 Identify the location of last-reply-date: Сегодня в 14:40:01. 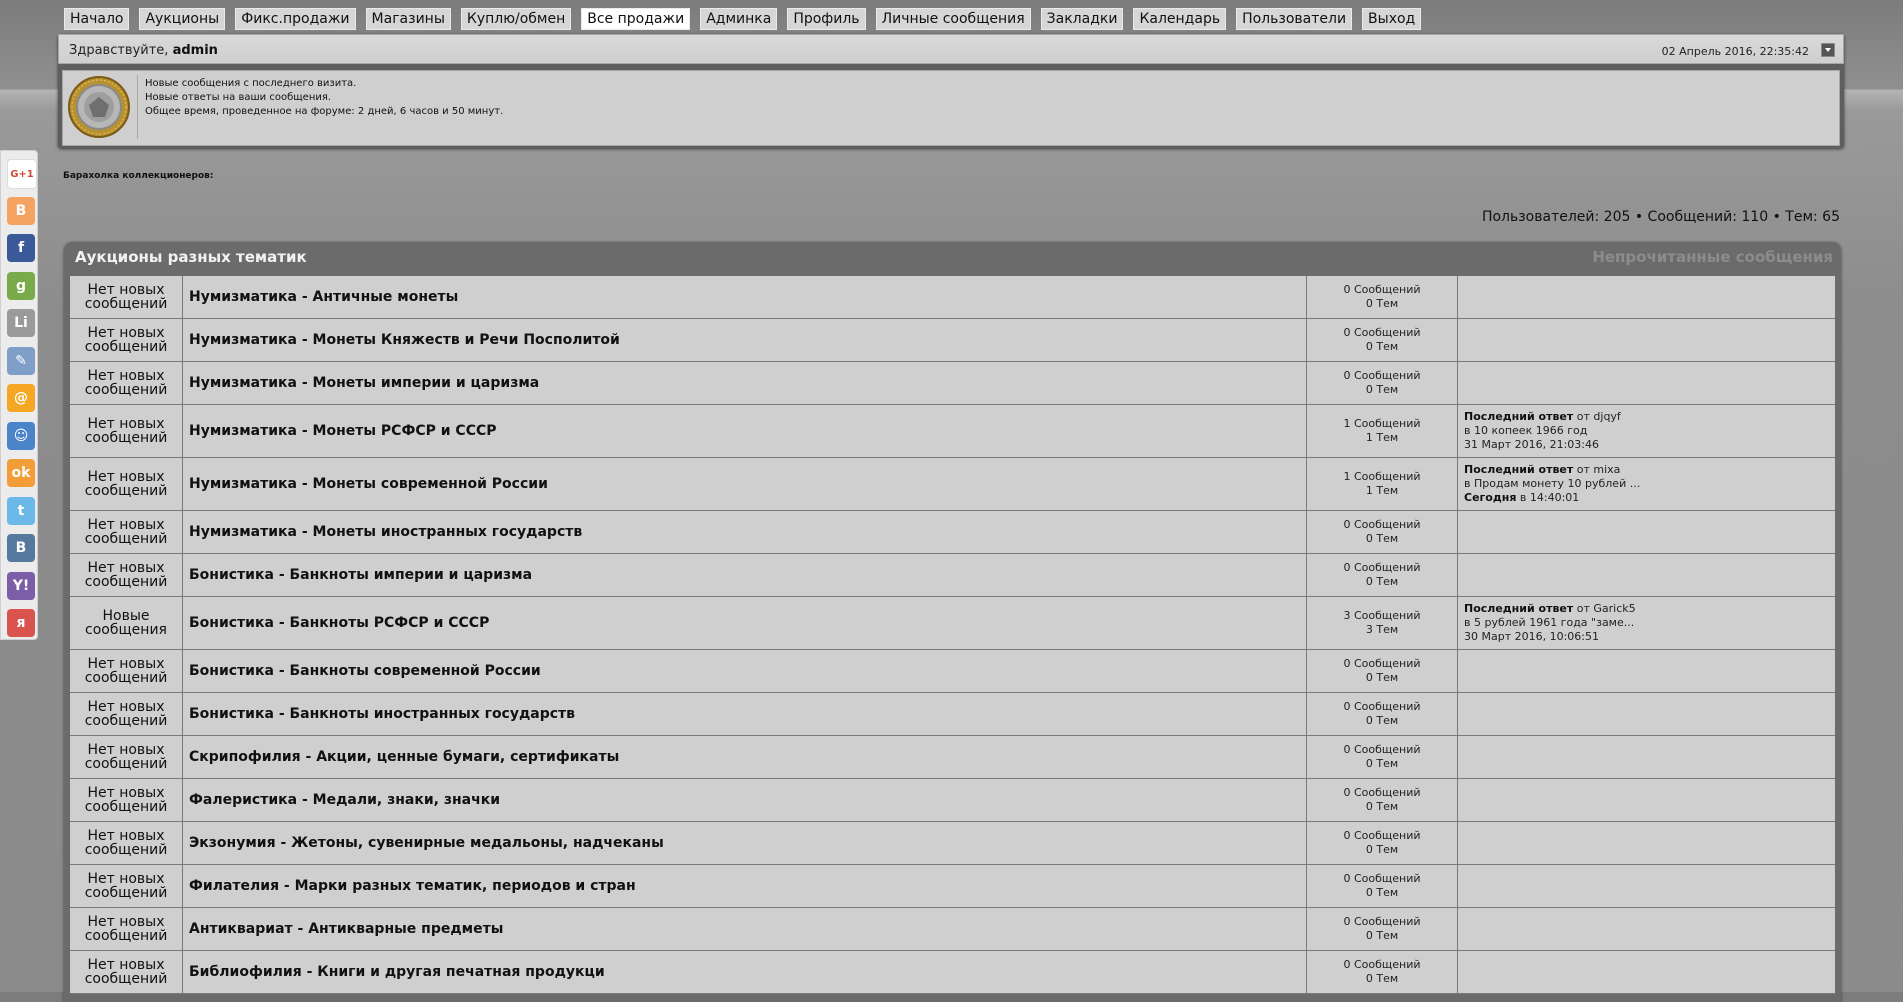
(1649, 498).